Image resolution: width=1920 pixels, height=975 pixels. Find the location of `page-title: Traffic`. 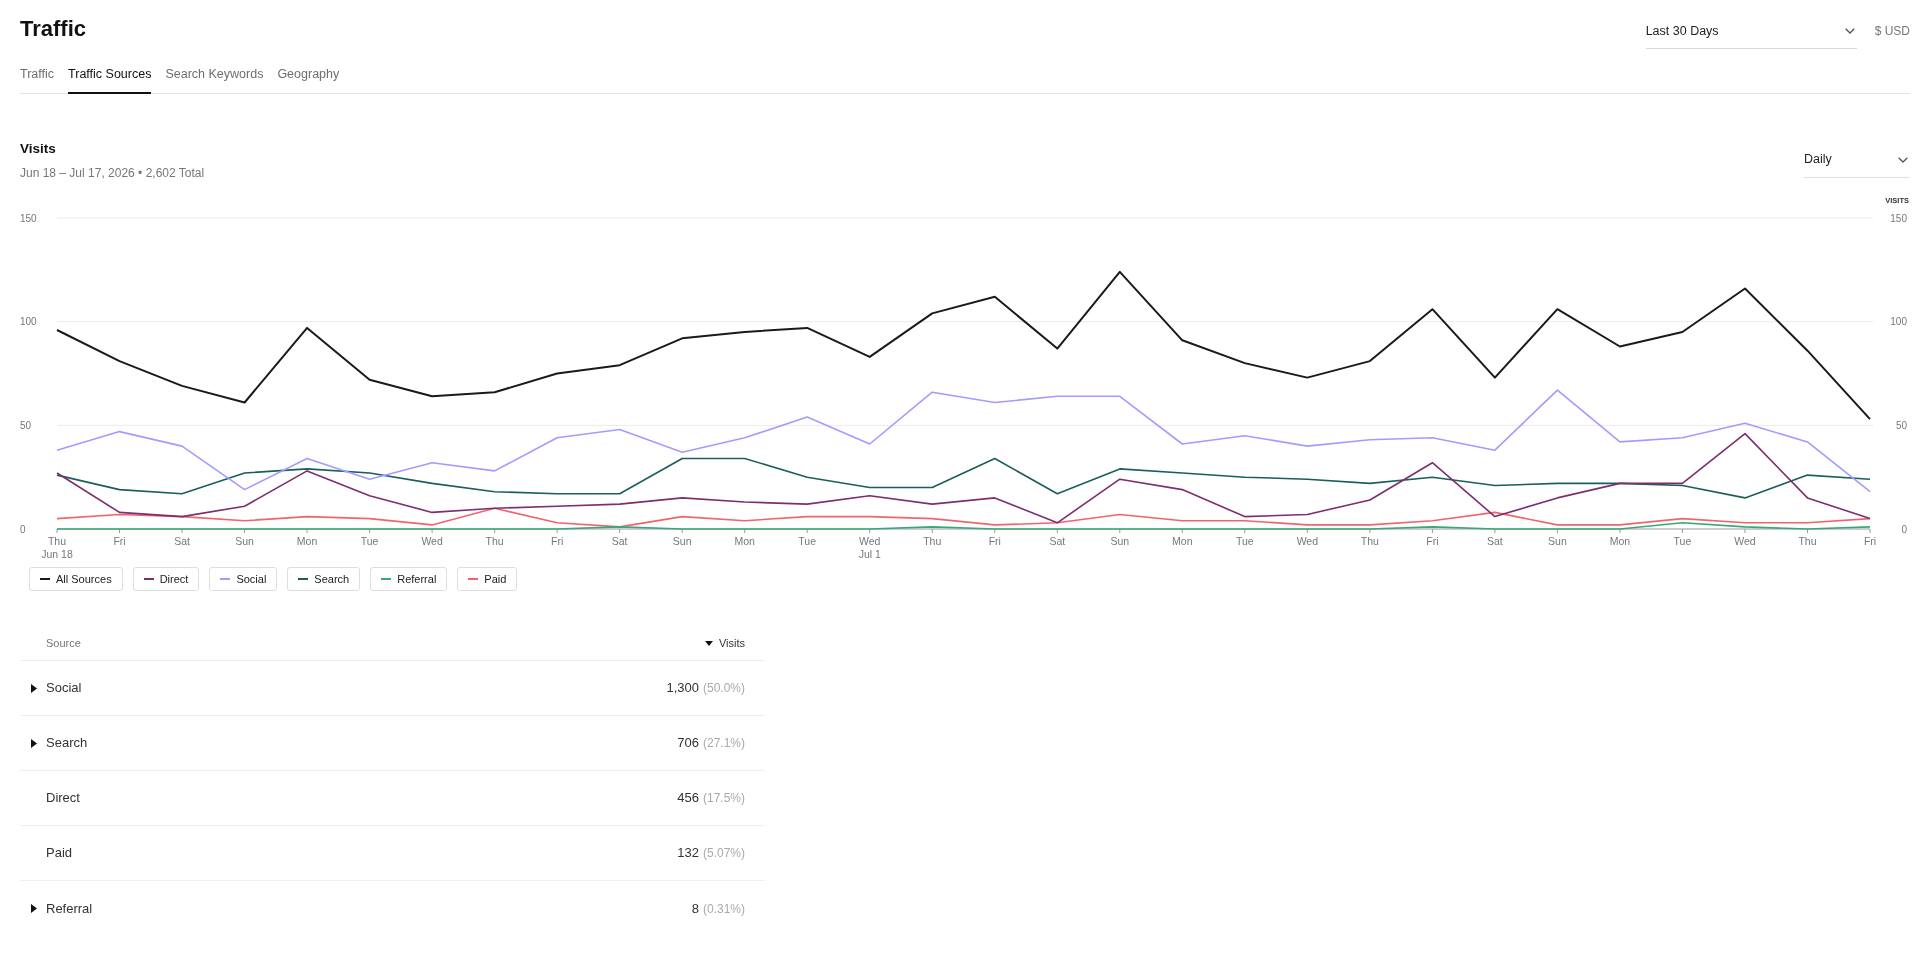

page-title: Traffic is located at coordinates (53, 29).